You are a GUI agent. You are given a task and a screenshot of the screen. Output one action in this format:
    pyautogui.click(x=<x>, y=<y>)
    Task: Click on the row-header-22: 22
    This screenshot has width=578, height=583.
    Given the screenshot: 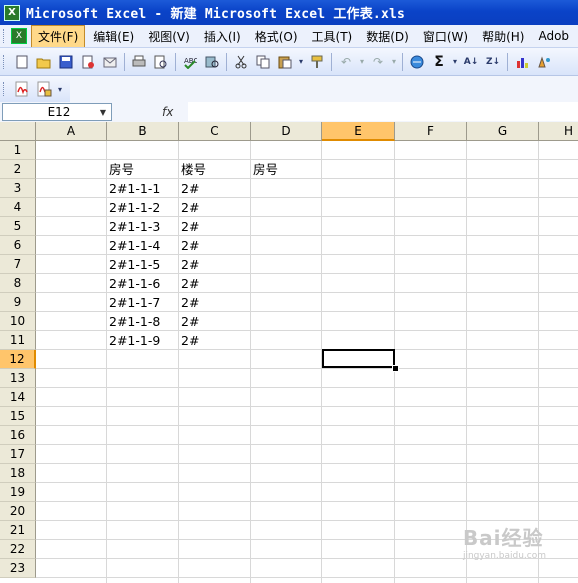 What is the action you would take?
    pyautogui.click(x=18, y=549)
    